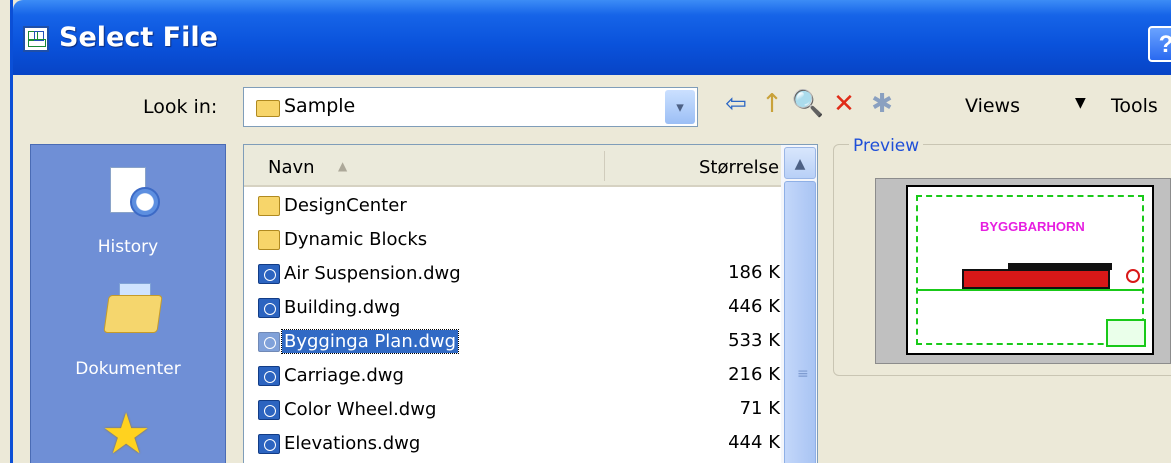 The width and height of the screenshot is (1171, 463). I want to click on tree-symbol, so click(1133, 276).